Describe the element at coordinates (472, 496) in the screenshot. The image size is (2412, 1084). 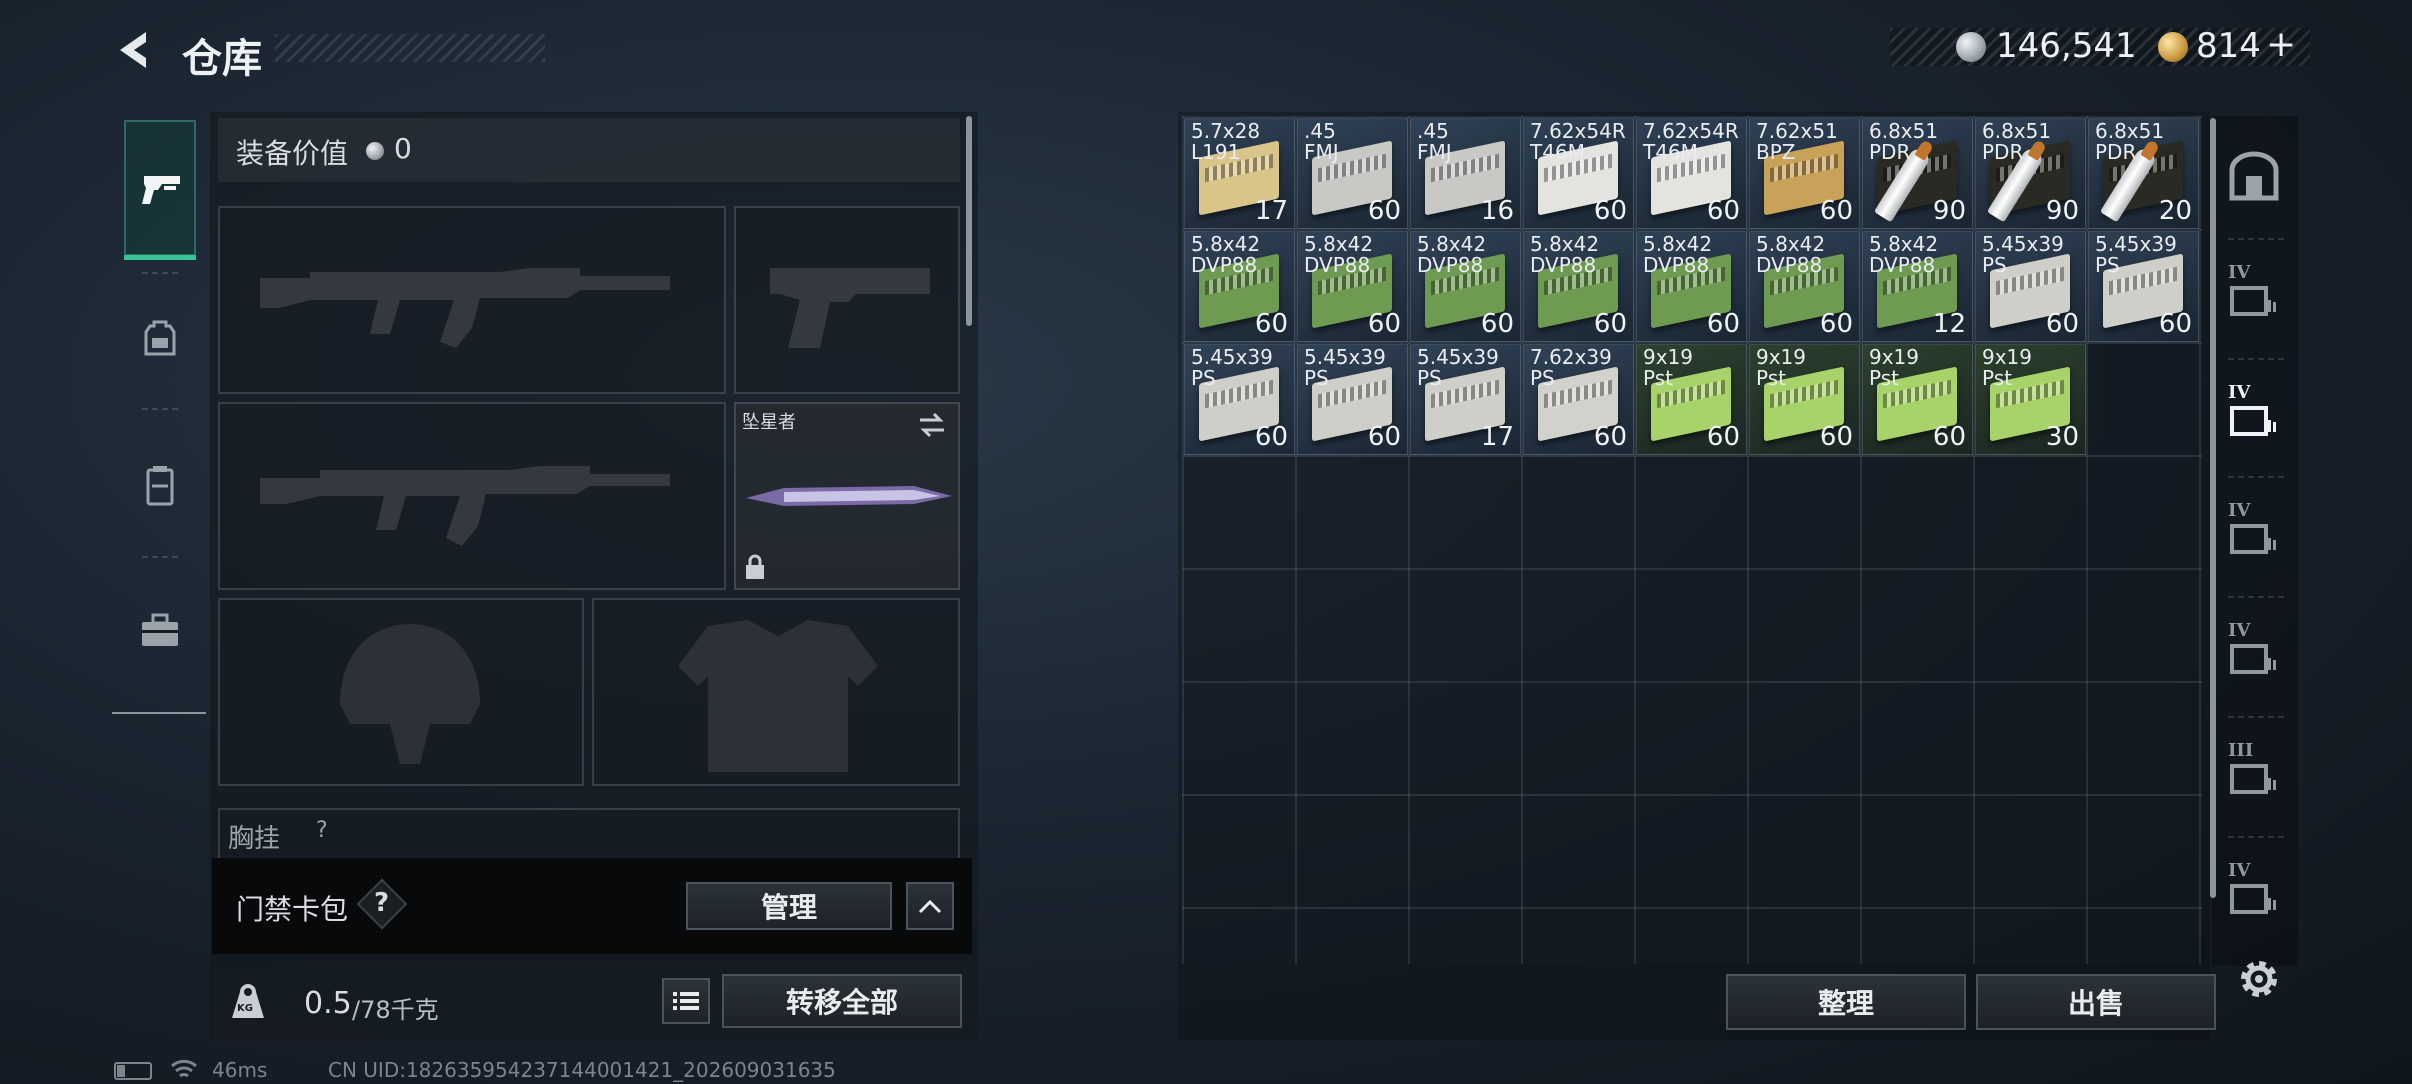
I see `secondary-weapon-slot` at that location.